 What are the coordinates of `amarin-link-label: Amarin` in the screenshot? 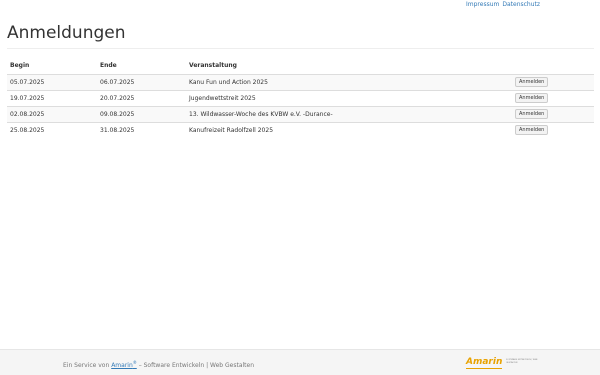 It's located at (122, 365).